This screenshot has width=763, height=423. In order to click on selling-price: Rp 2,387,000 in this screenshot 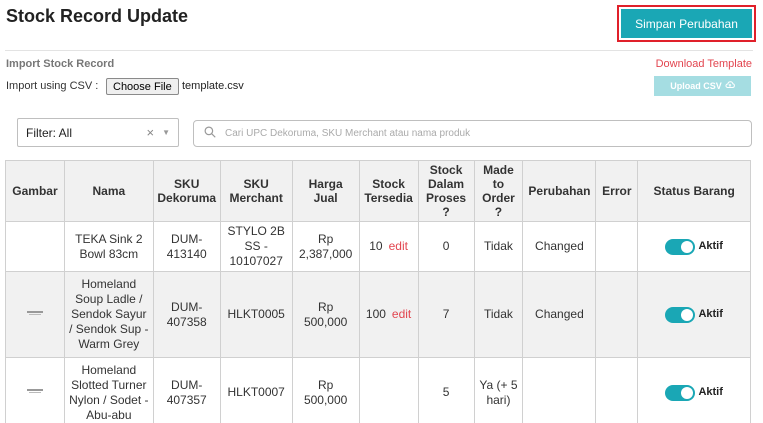, I will do `click(325, 246)`.